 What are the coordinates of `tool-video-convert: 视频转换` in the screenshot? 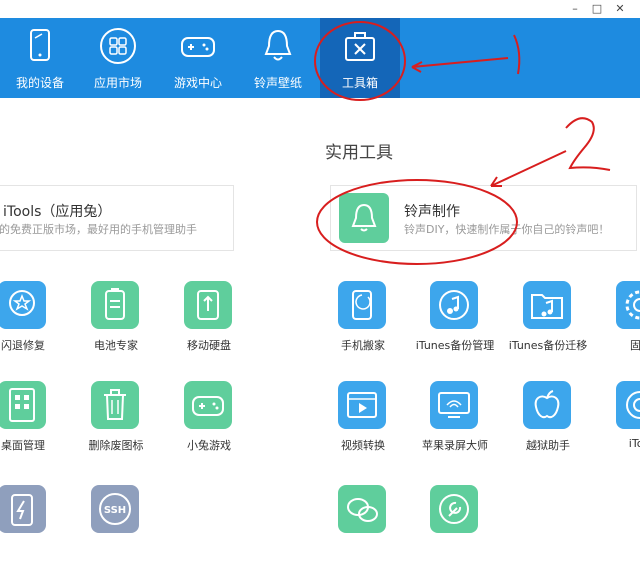 It's located at (363, 421).